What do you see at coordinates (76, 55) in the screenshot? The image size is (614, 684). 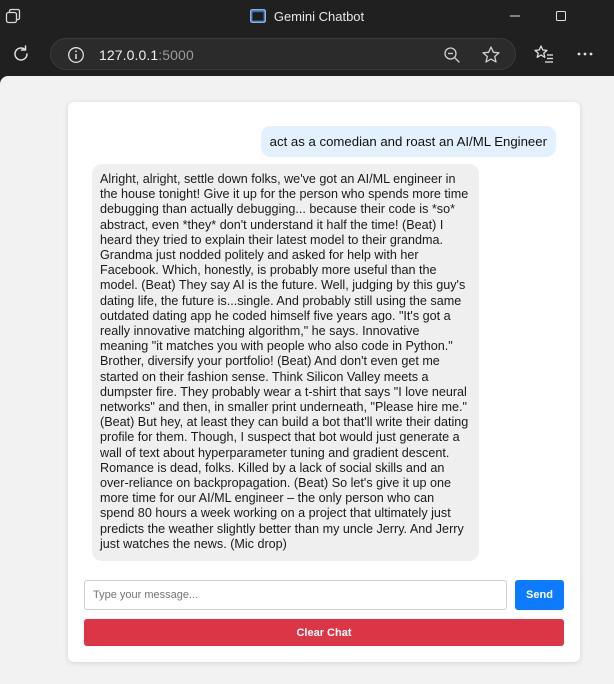 I see `info-icon` at bounding box center [76, 55].